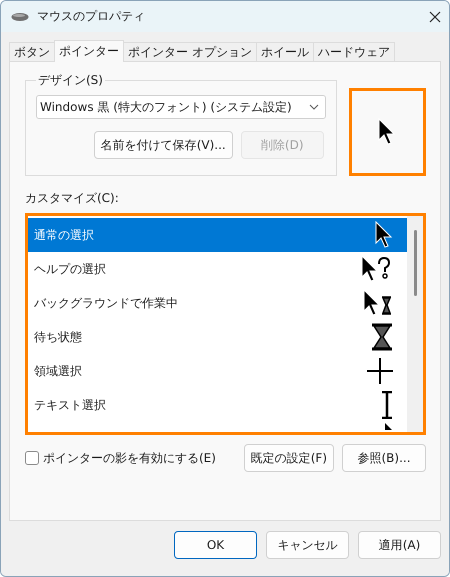 This screenshot has width=450, height=577. What do you see at coordinates (289, 458) in the screenshot?
I see `defaults-button: 既定の設定(F)` at bounding box center [289, 458].